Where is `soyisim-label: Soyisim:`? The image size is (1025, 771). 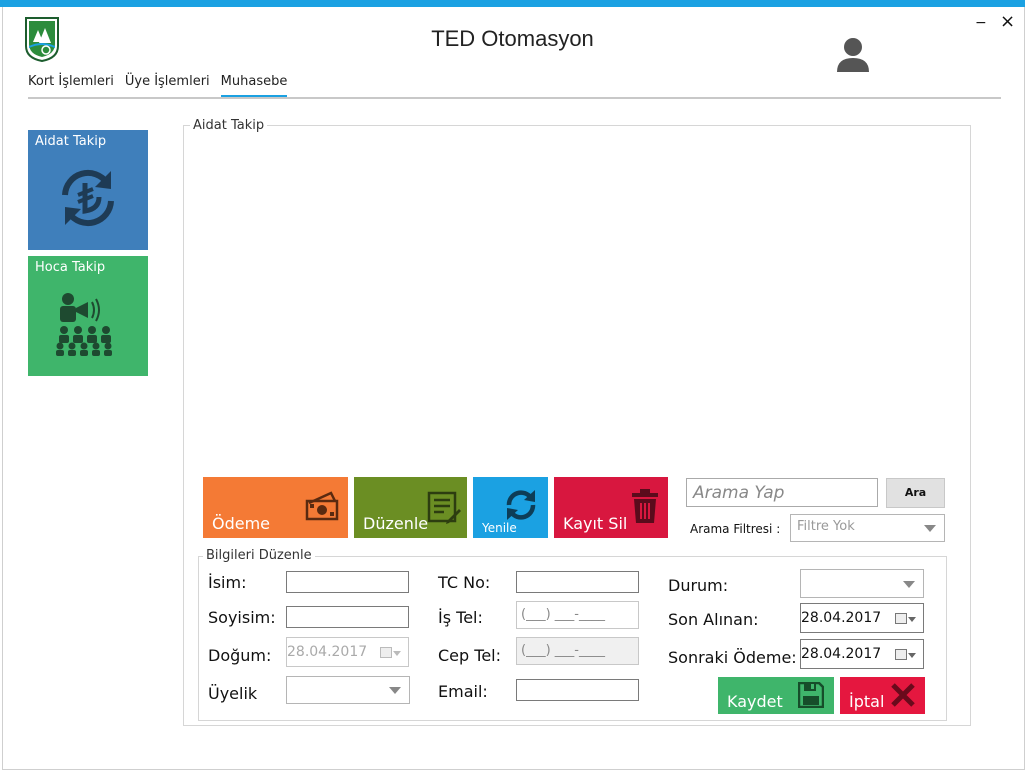 soyisim-label: Soyisim: is located at coordinates (242, 617).